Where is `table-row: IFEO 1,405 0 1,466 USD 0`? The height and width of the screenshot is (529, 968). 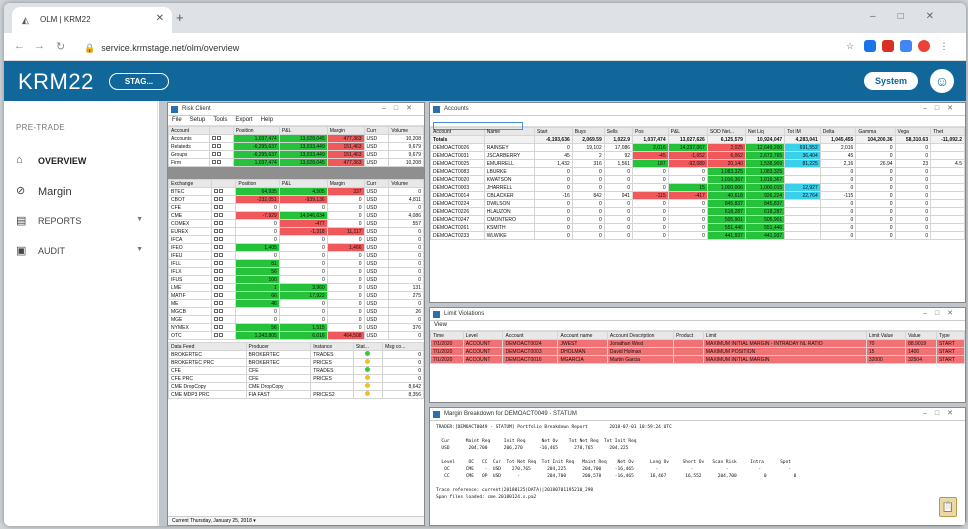 table-row: IFEO 1,405 0 1,466 USD 0 is located at coordinates (296, 247).